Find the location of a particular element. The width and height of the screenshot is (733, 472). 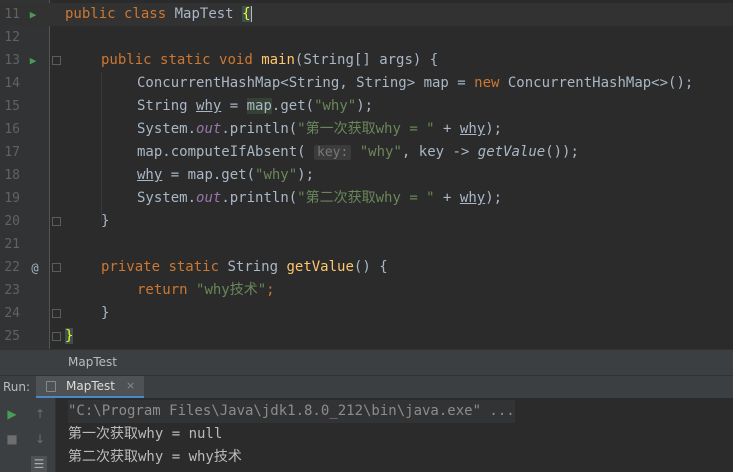

method-name: getValue is located at coordinates (320, 267).